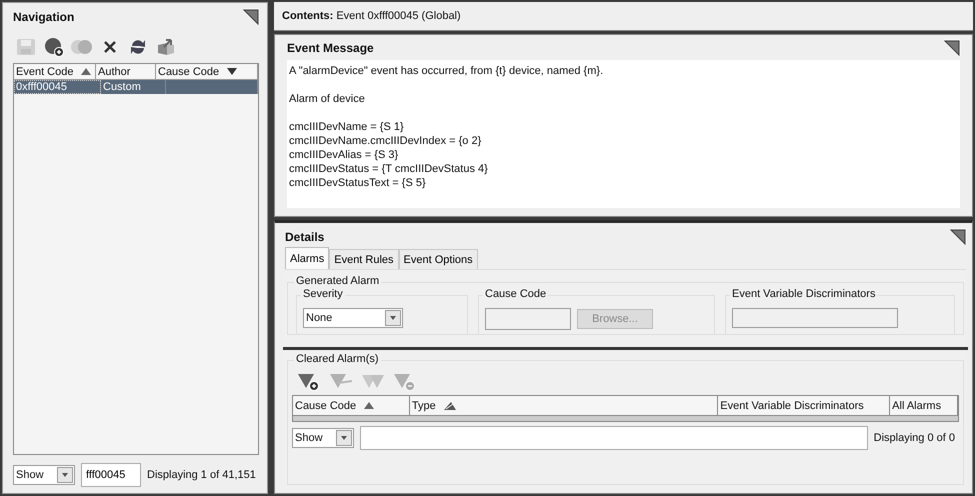 This screenshot has height=496, width=975. Describe the element at coordinates (804, 406) in the screenshot. I see `column-header: Event Variable Discriminators` at that location.